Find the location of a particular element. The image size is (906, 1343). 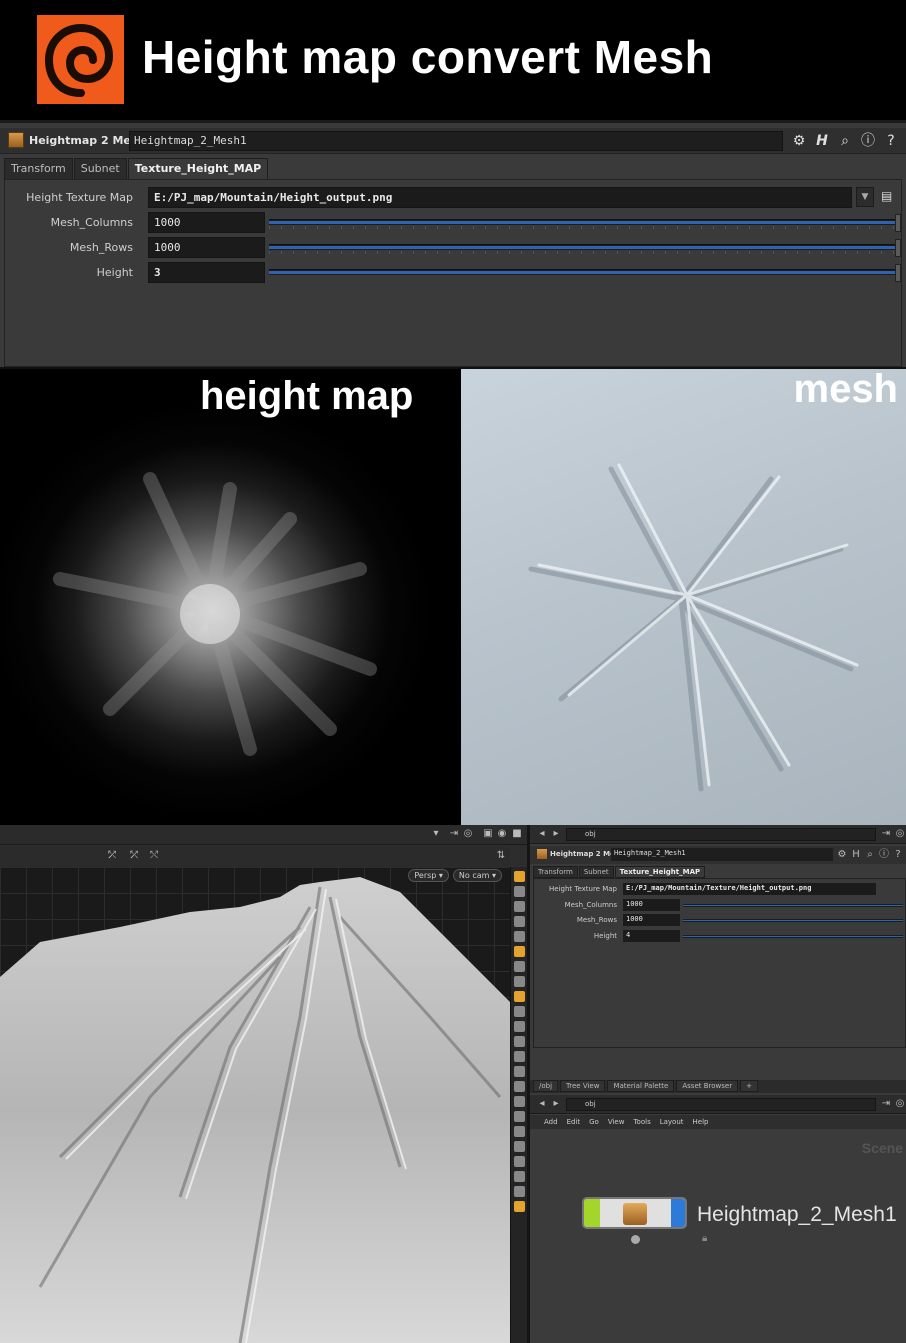

handle-icon is located at coordinates (519, 1161).